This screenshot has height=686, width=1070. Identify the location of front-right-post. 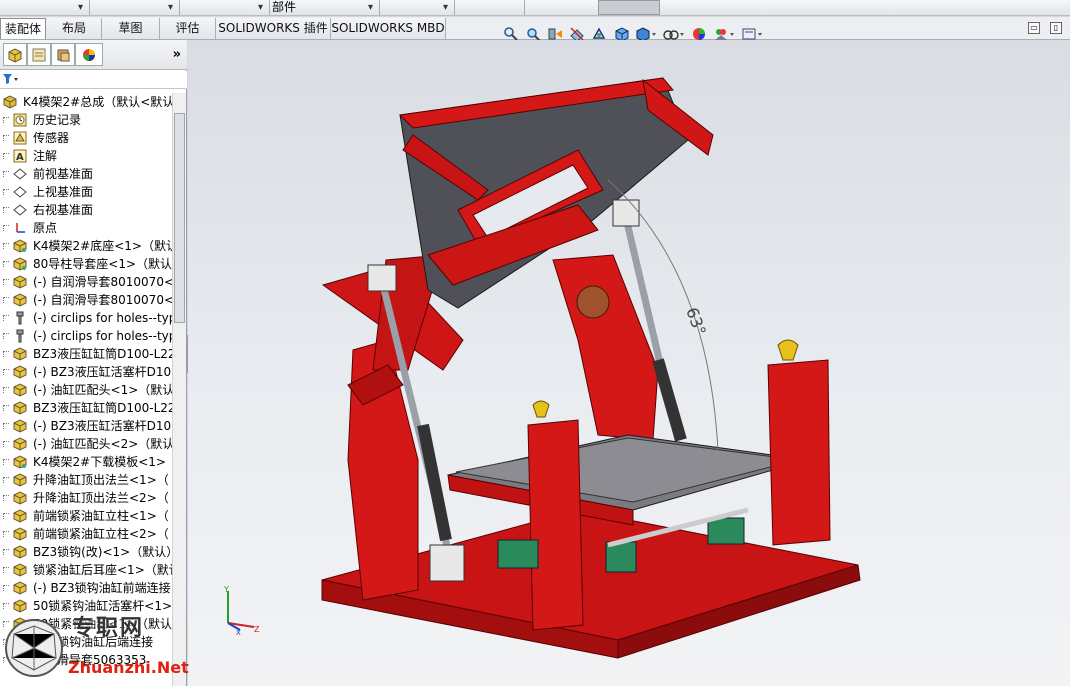
(799, 452).